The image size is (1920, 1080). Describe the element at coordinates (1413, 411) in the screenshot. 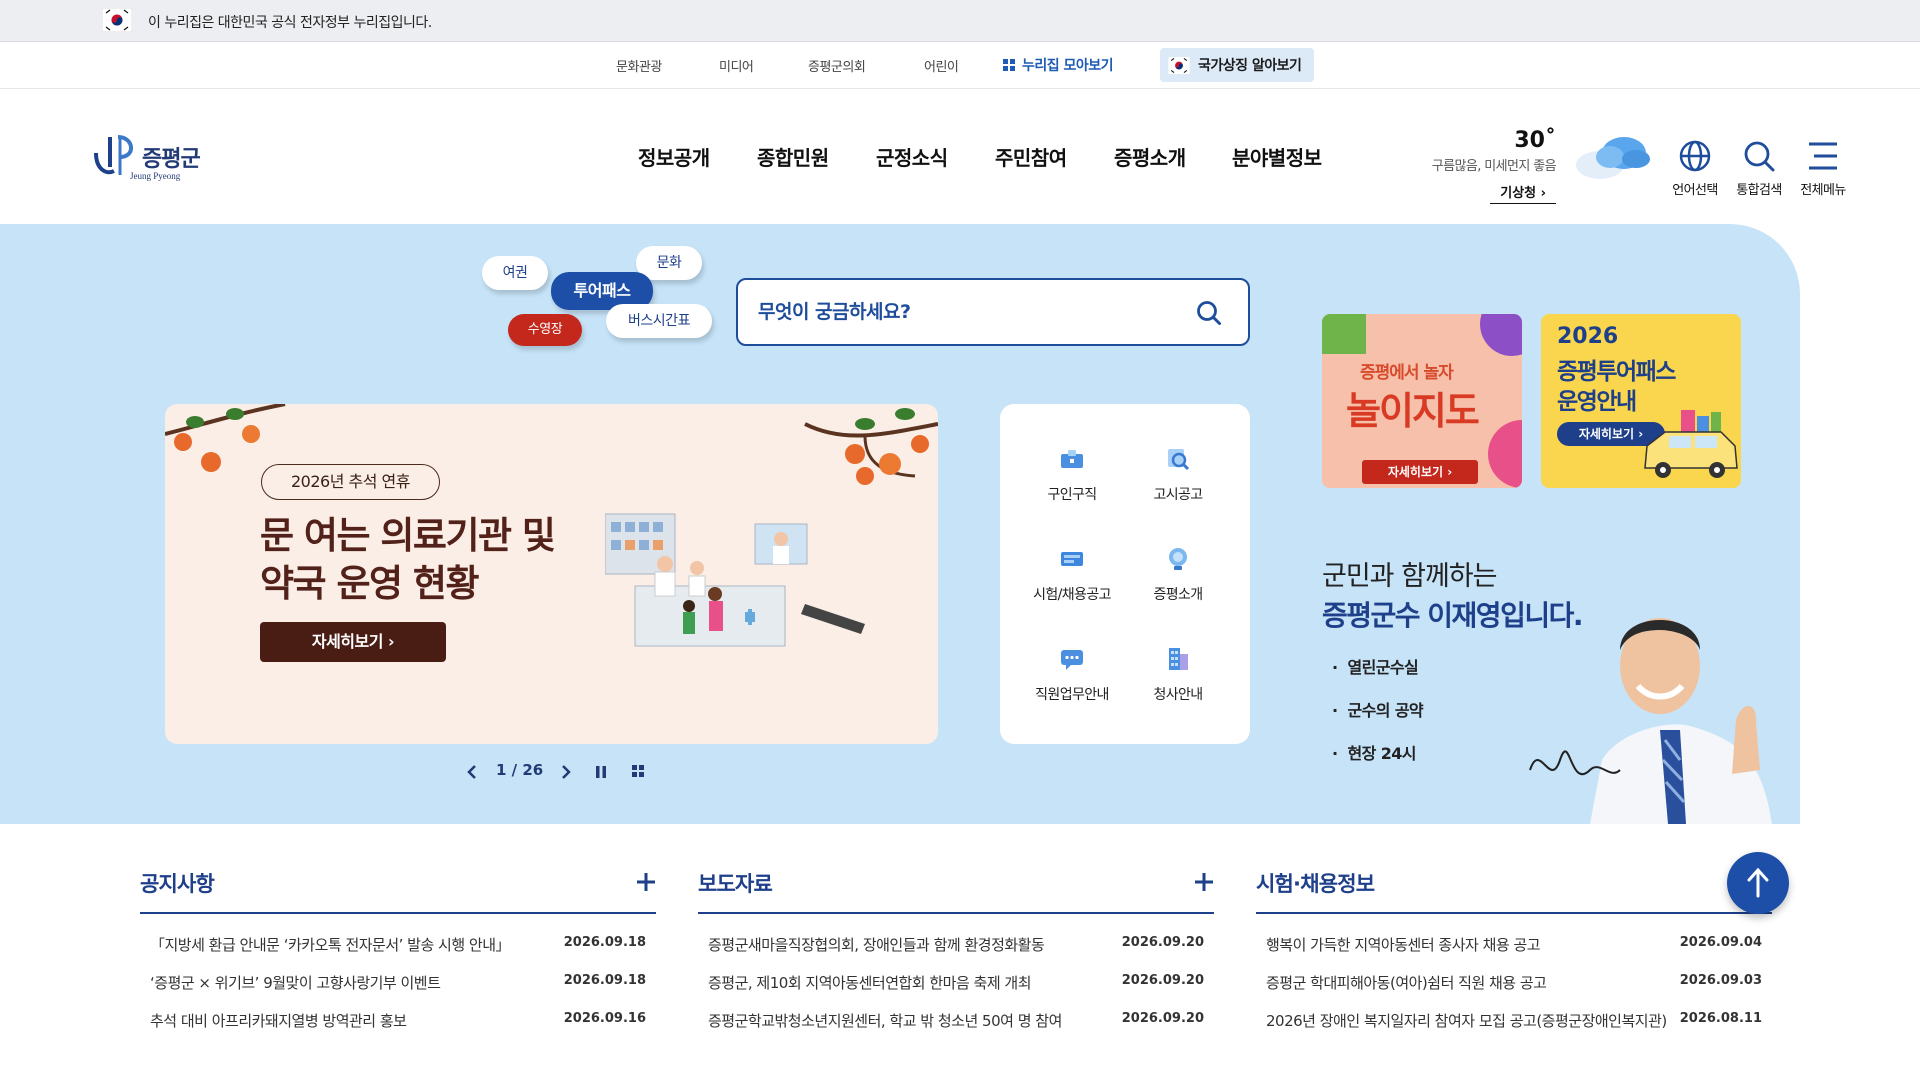

I see `play-map-line2: 놀이지도` at that location.